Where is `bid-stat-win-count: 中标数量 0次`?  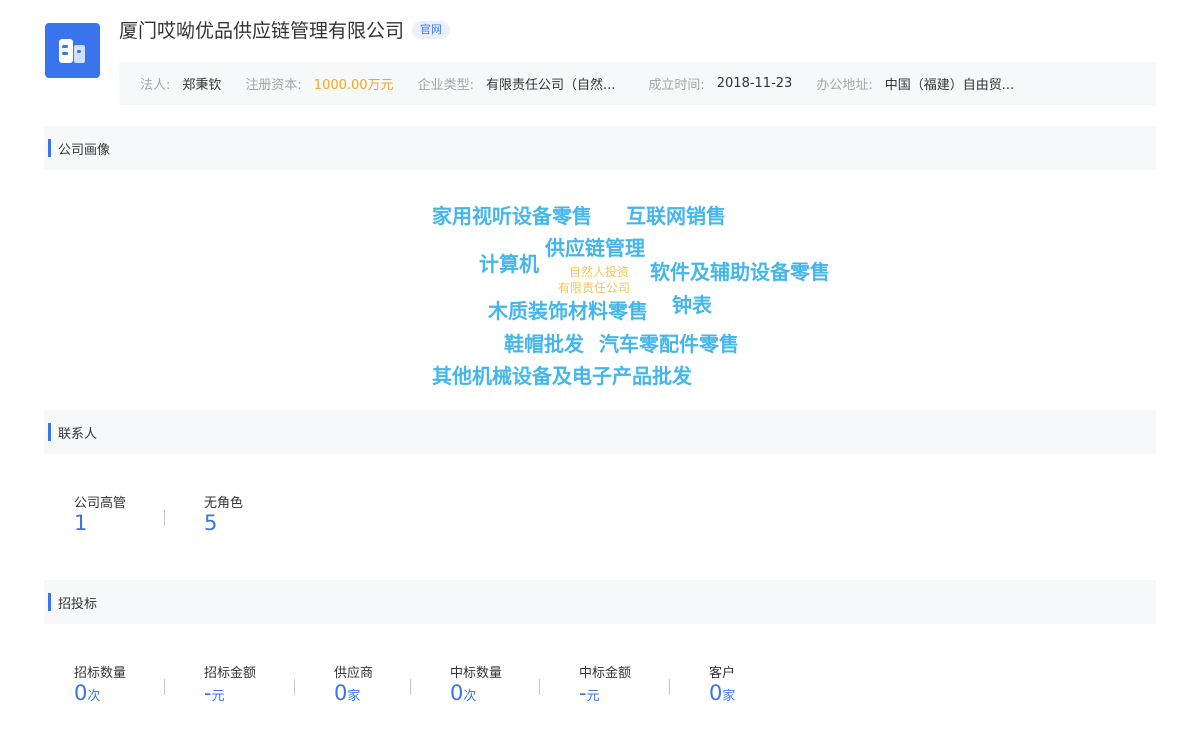 bid-stat-win-count: 中标数量 0次 is located at coordinates (476, 683).